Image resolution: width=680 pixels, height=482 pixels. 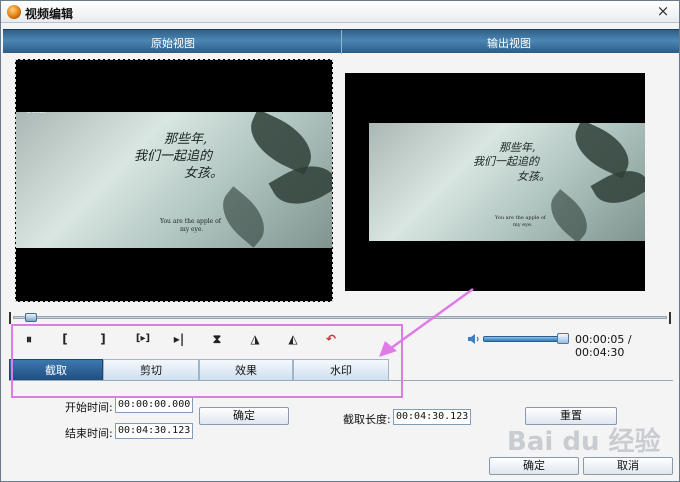 I want to click on original-caption: You are the apple of my eye., so click(x=190, y=226).